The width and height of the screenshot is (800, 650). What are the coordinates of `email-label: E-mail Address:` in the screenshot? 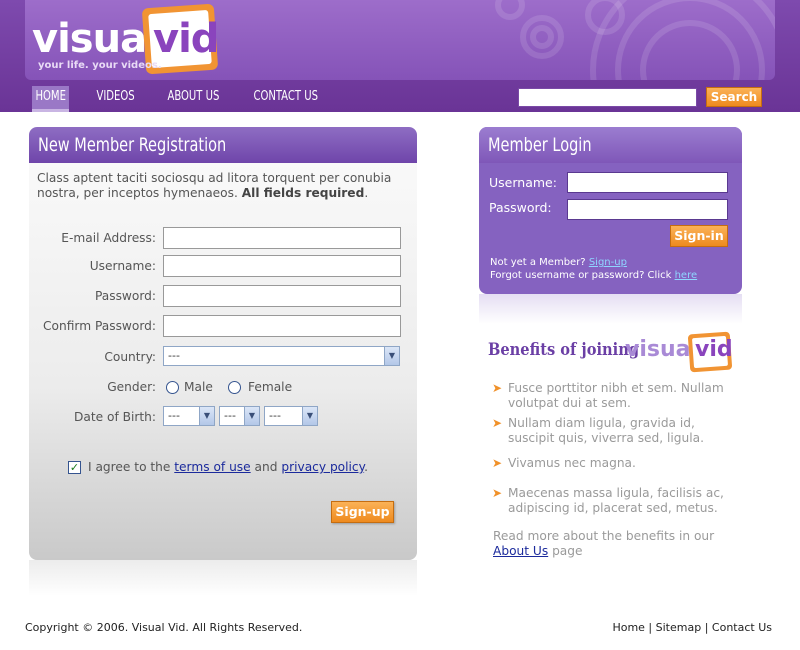 It's located at (108, 238).